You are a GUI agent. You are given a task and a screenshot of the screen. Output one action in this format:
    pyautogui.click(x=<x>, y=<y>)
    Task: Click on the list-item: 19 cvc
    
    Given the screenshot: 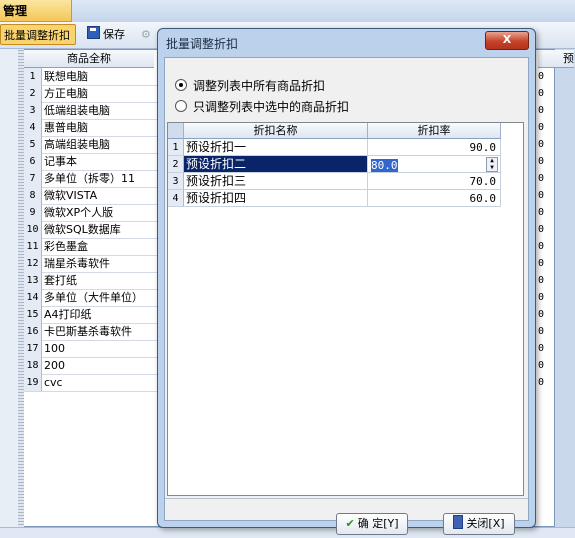 What is the action you would take?
    pyautogui.click(x=91, y=383)
    